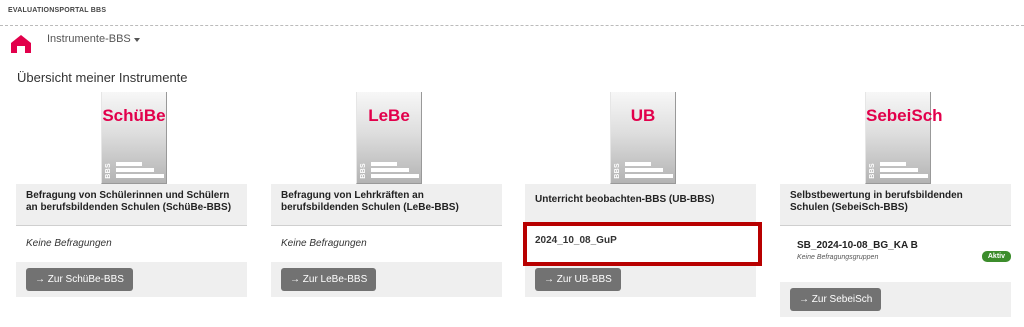 The image size is (1024, 327). Describe the element at coordinates (89, 39) in the screenshot. I see `instrumente-dropdown-label: Instrumente-BBS` at that location.